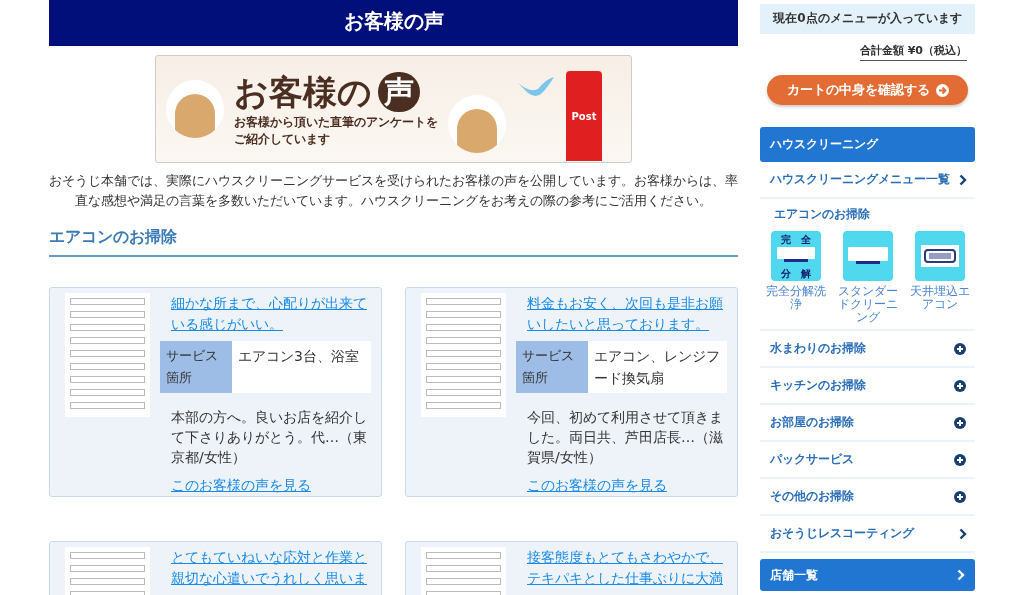 Image resolution: width=1024 pixels, height=595 pixels. I want to click on store-list-button: 店舗一覧, so click(867, 575).